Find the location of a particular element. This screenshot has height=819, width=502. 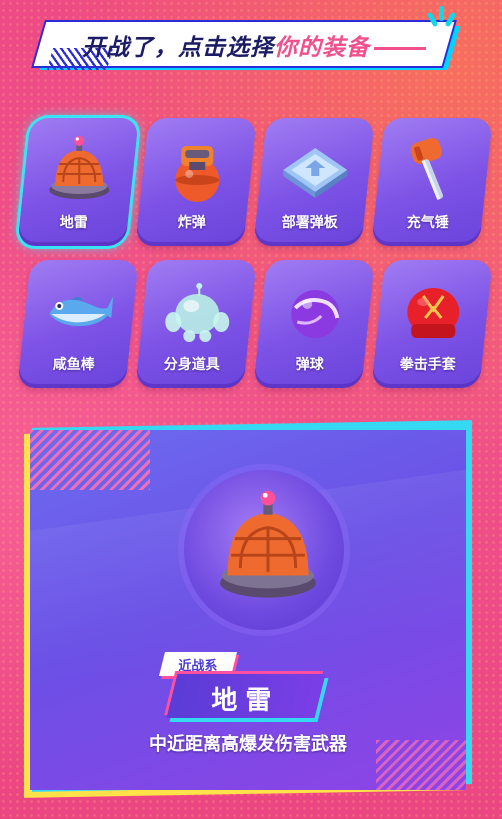

bounce-pad-icon is located at coordinates (315, 173).